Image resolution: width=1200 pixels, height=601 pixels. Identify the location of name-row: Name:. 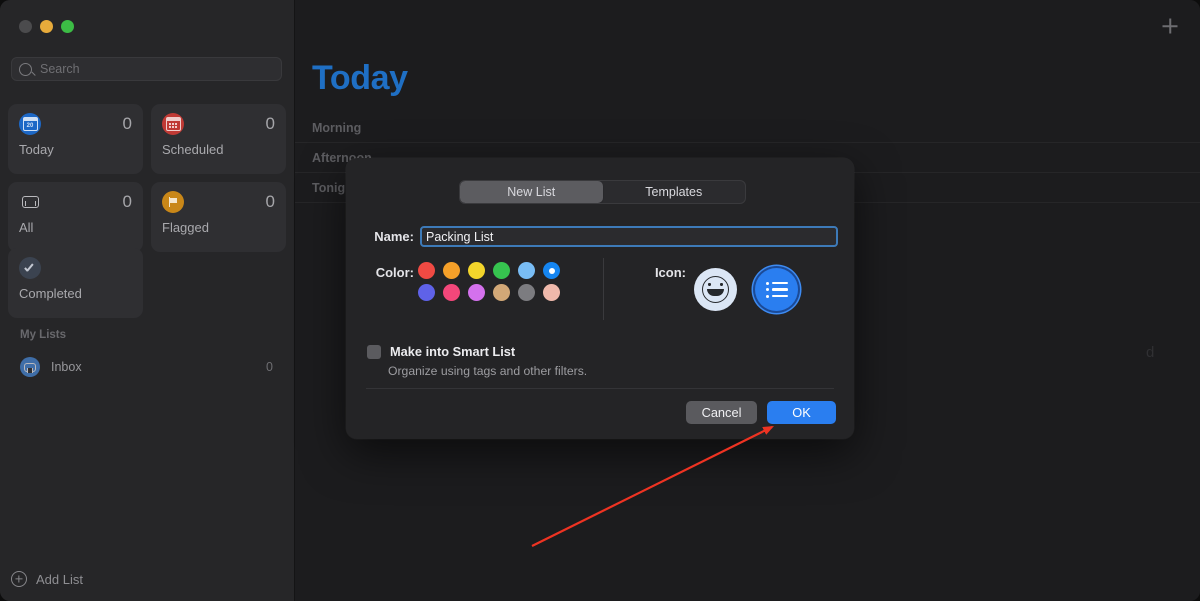
(602, 236).